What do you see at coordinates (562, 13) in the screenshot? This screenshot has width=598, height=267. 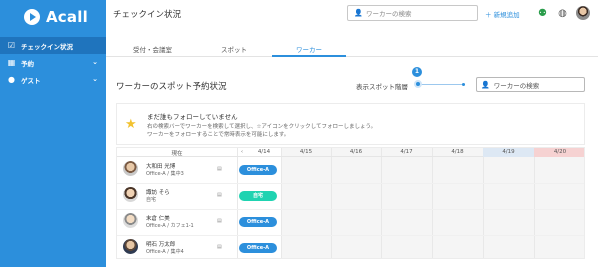 I see `globe-icon: ◍` at bounding box center [562, 13].